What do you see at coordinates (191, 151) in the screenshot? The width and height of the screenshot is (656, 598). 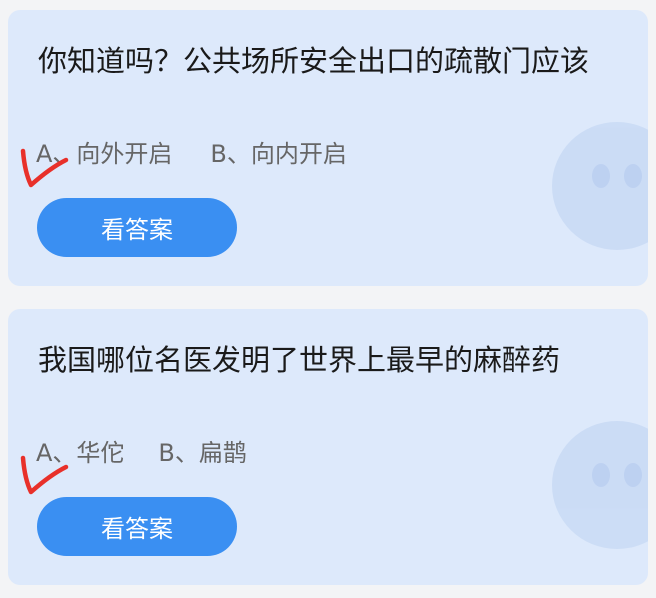 I see `answer-options: A、向外开启 B、向内开启` at bounding box center [191, 151].